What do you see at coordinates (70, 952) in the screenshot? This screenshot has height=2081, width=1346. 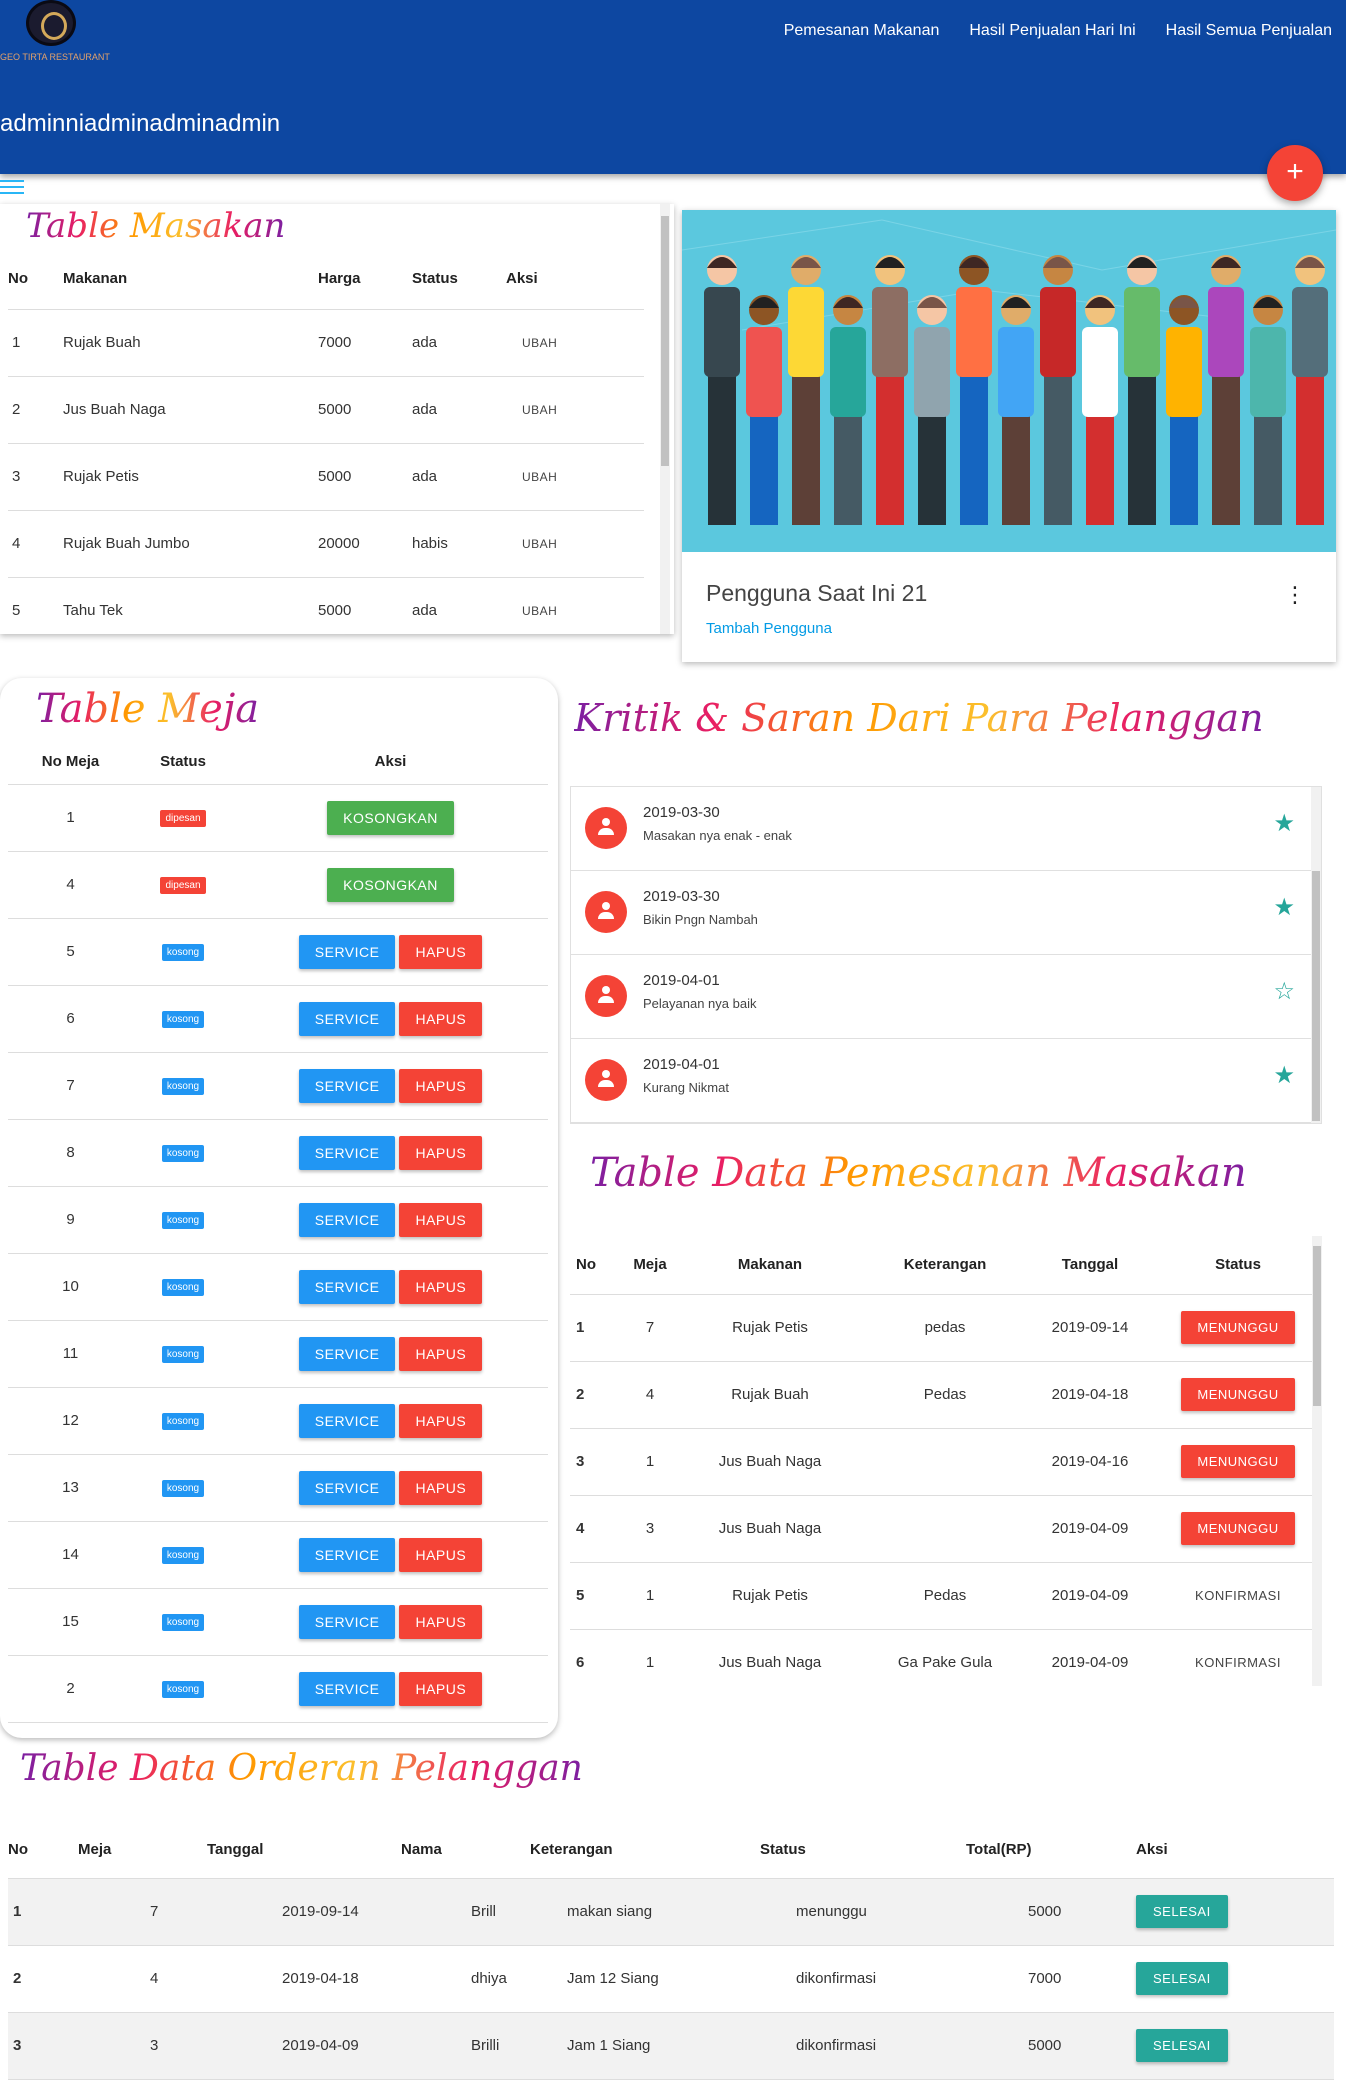 I see `cell-no-meja: 5` at bounding box center [70, 952].